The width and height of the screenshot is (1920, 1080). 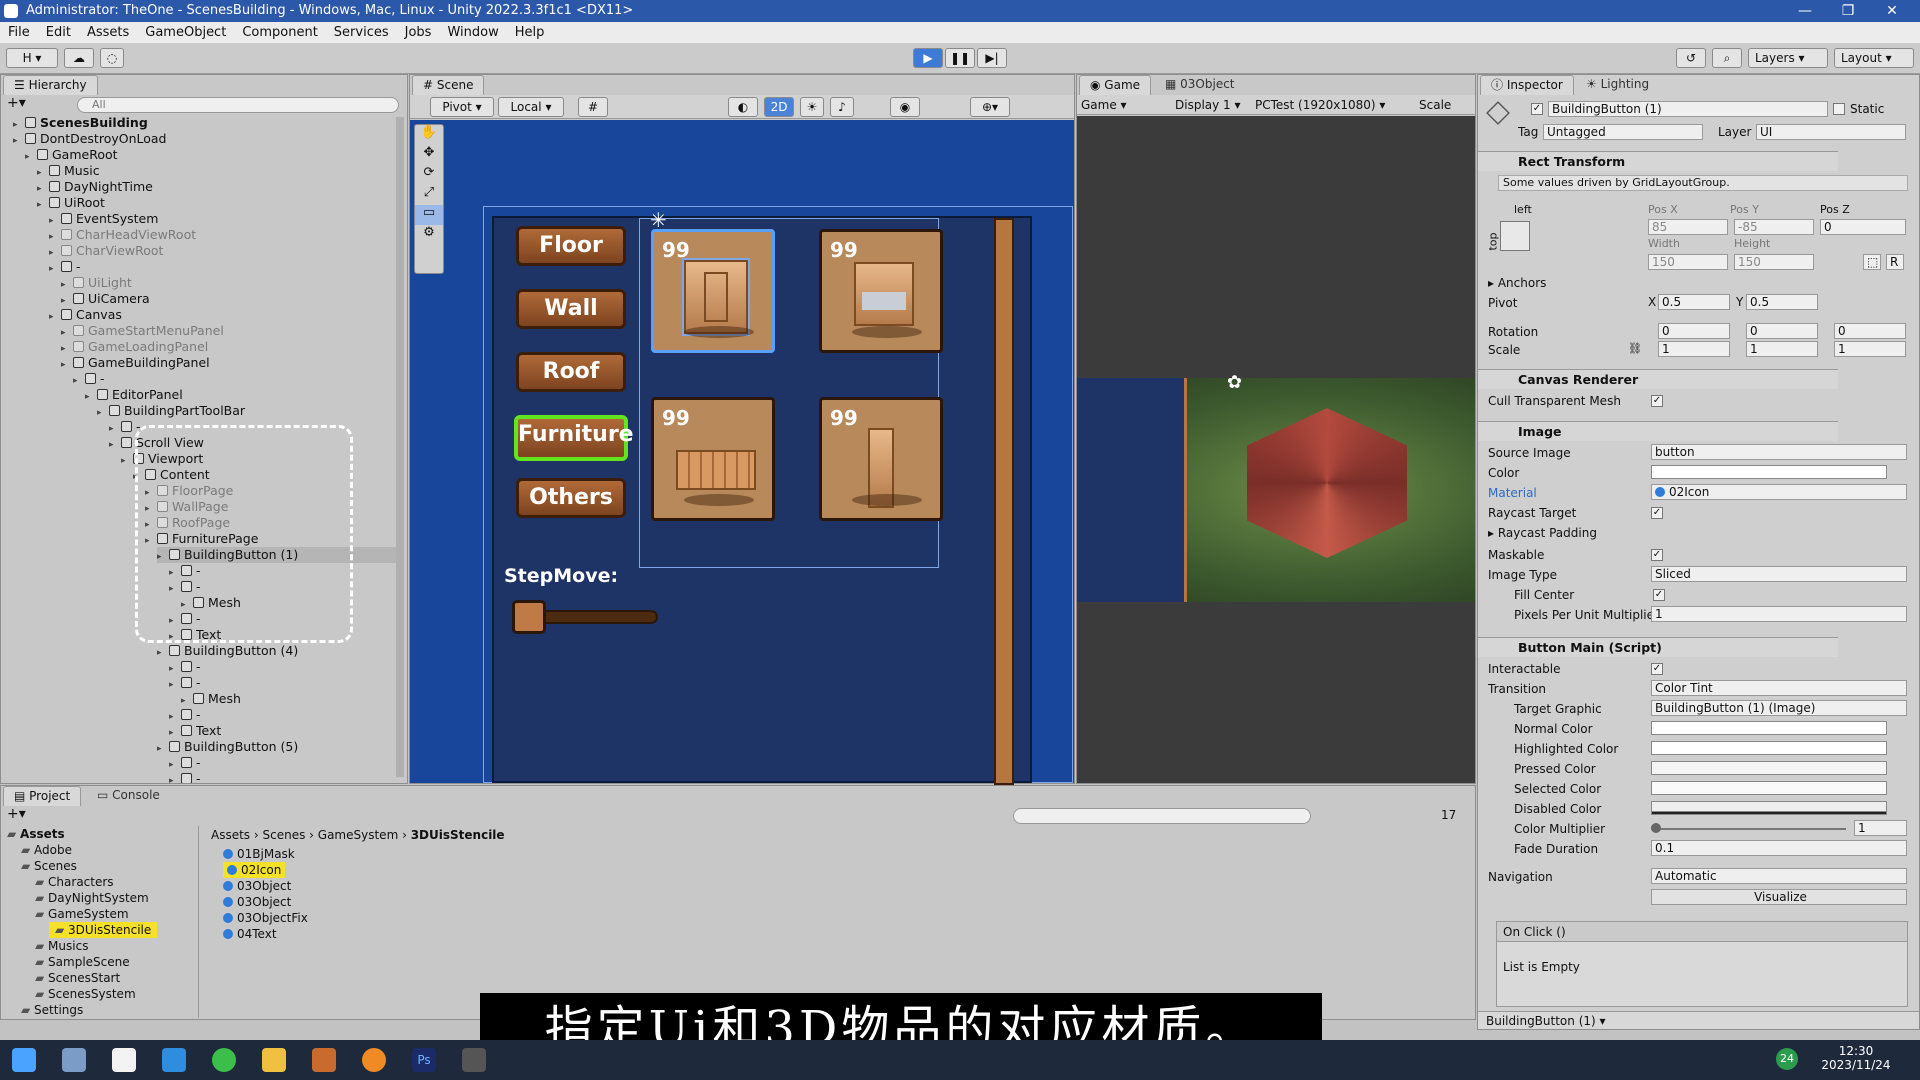 I want to click on menu-jobs: Jobs, so click(x=418, y=32).